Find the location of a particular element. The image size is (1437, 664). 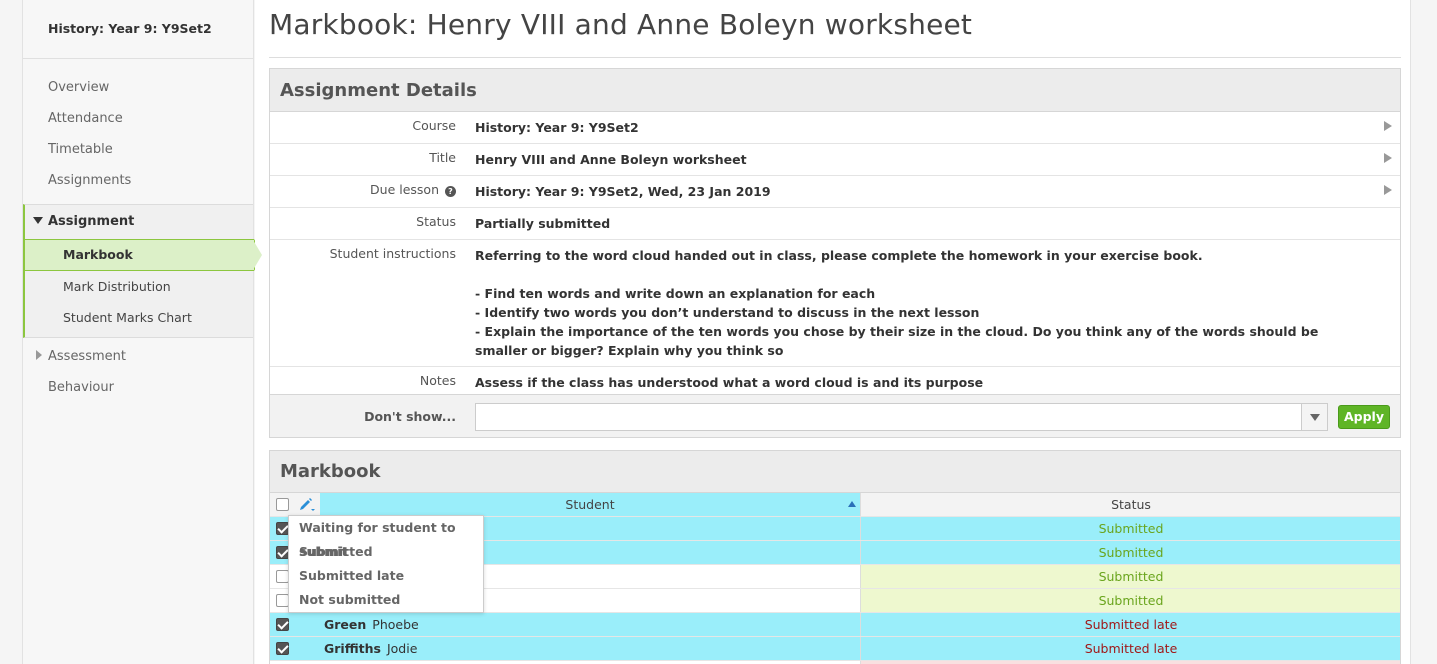

pencil-icon is located at coordinates (307, 505).